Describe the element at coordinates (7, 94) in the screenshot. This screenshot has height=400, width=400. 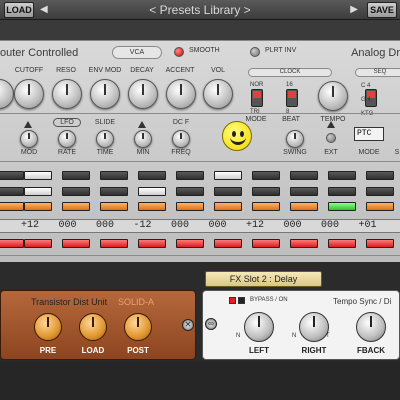
I see `partial-knob` at that location.